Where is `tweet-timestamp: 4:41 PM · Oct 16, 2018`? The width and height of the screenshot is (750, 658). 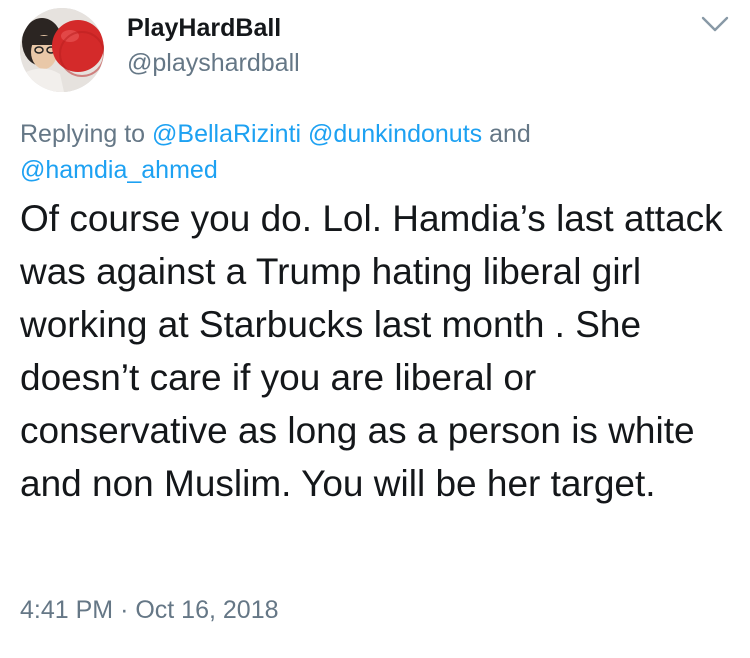
tweet-timestamp: 4:41 PM · Oct 16, 2018 is located at coordinates (149, 610).